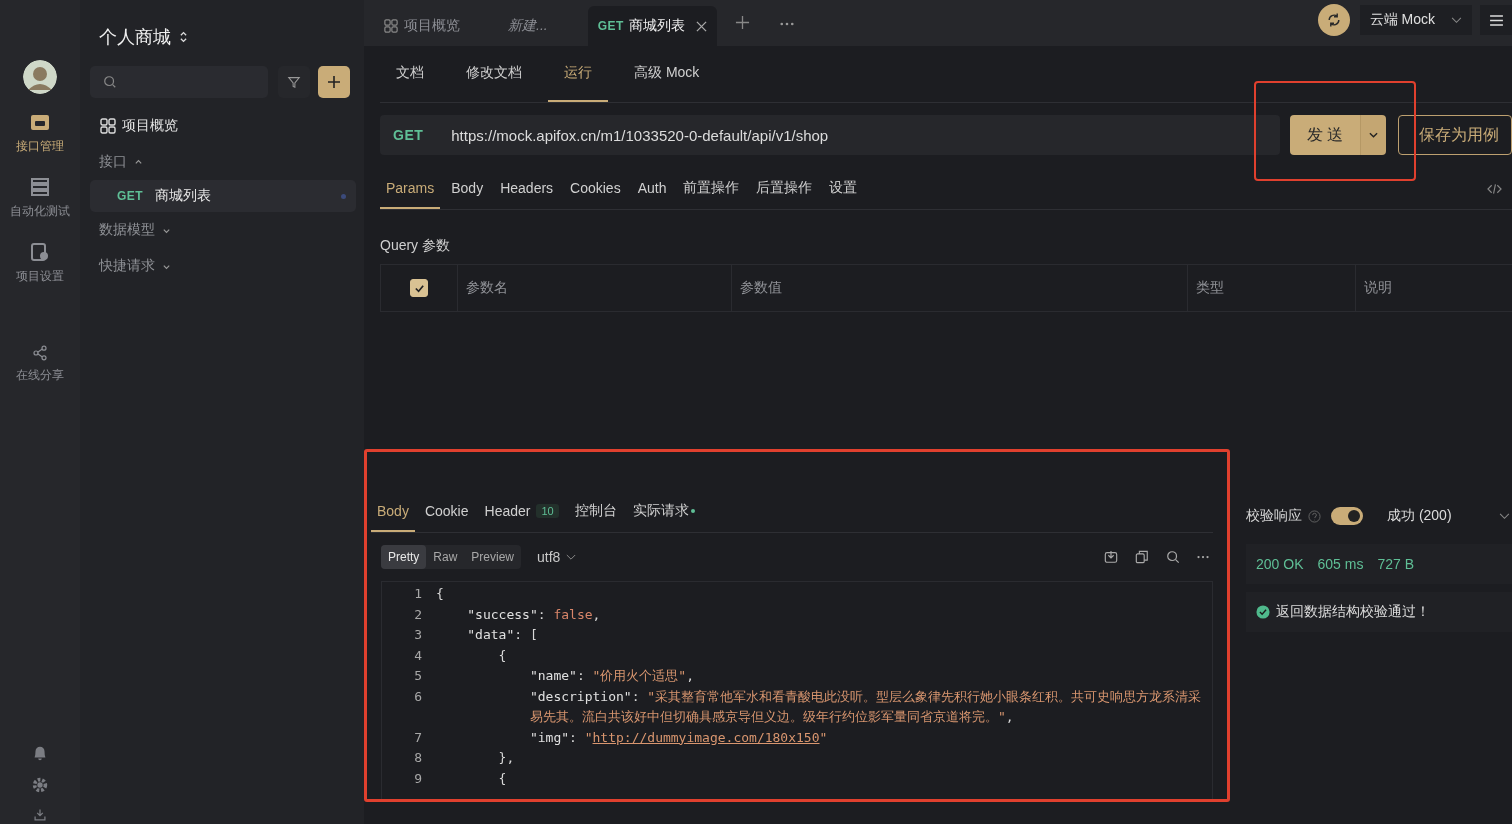 The image size is (1512, 824). I want to click on mode-tab: 文档, so click(410, 74).